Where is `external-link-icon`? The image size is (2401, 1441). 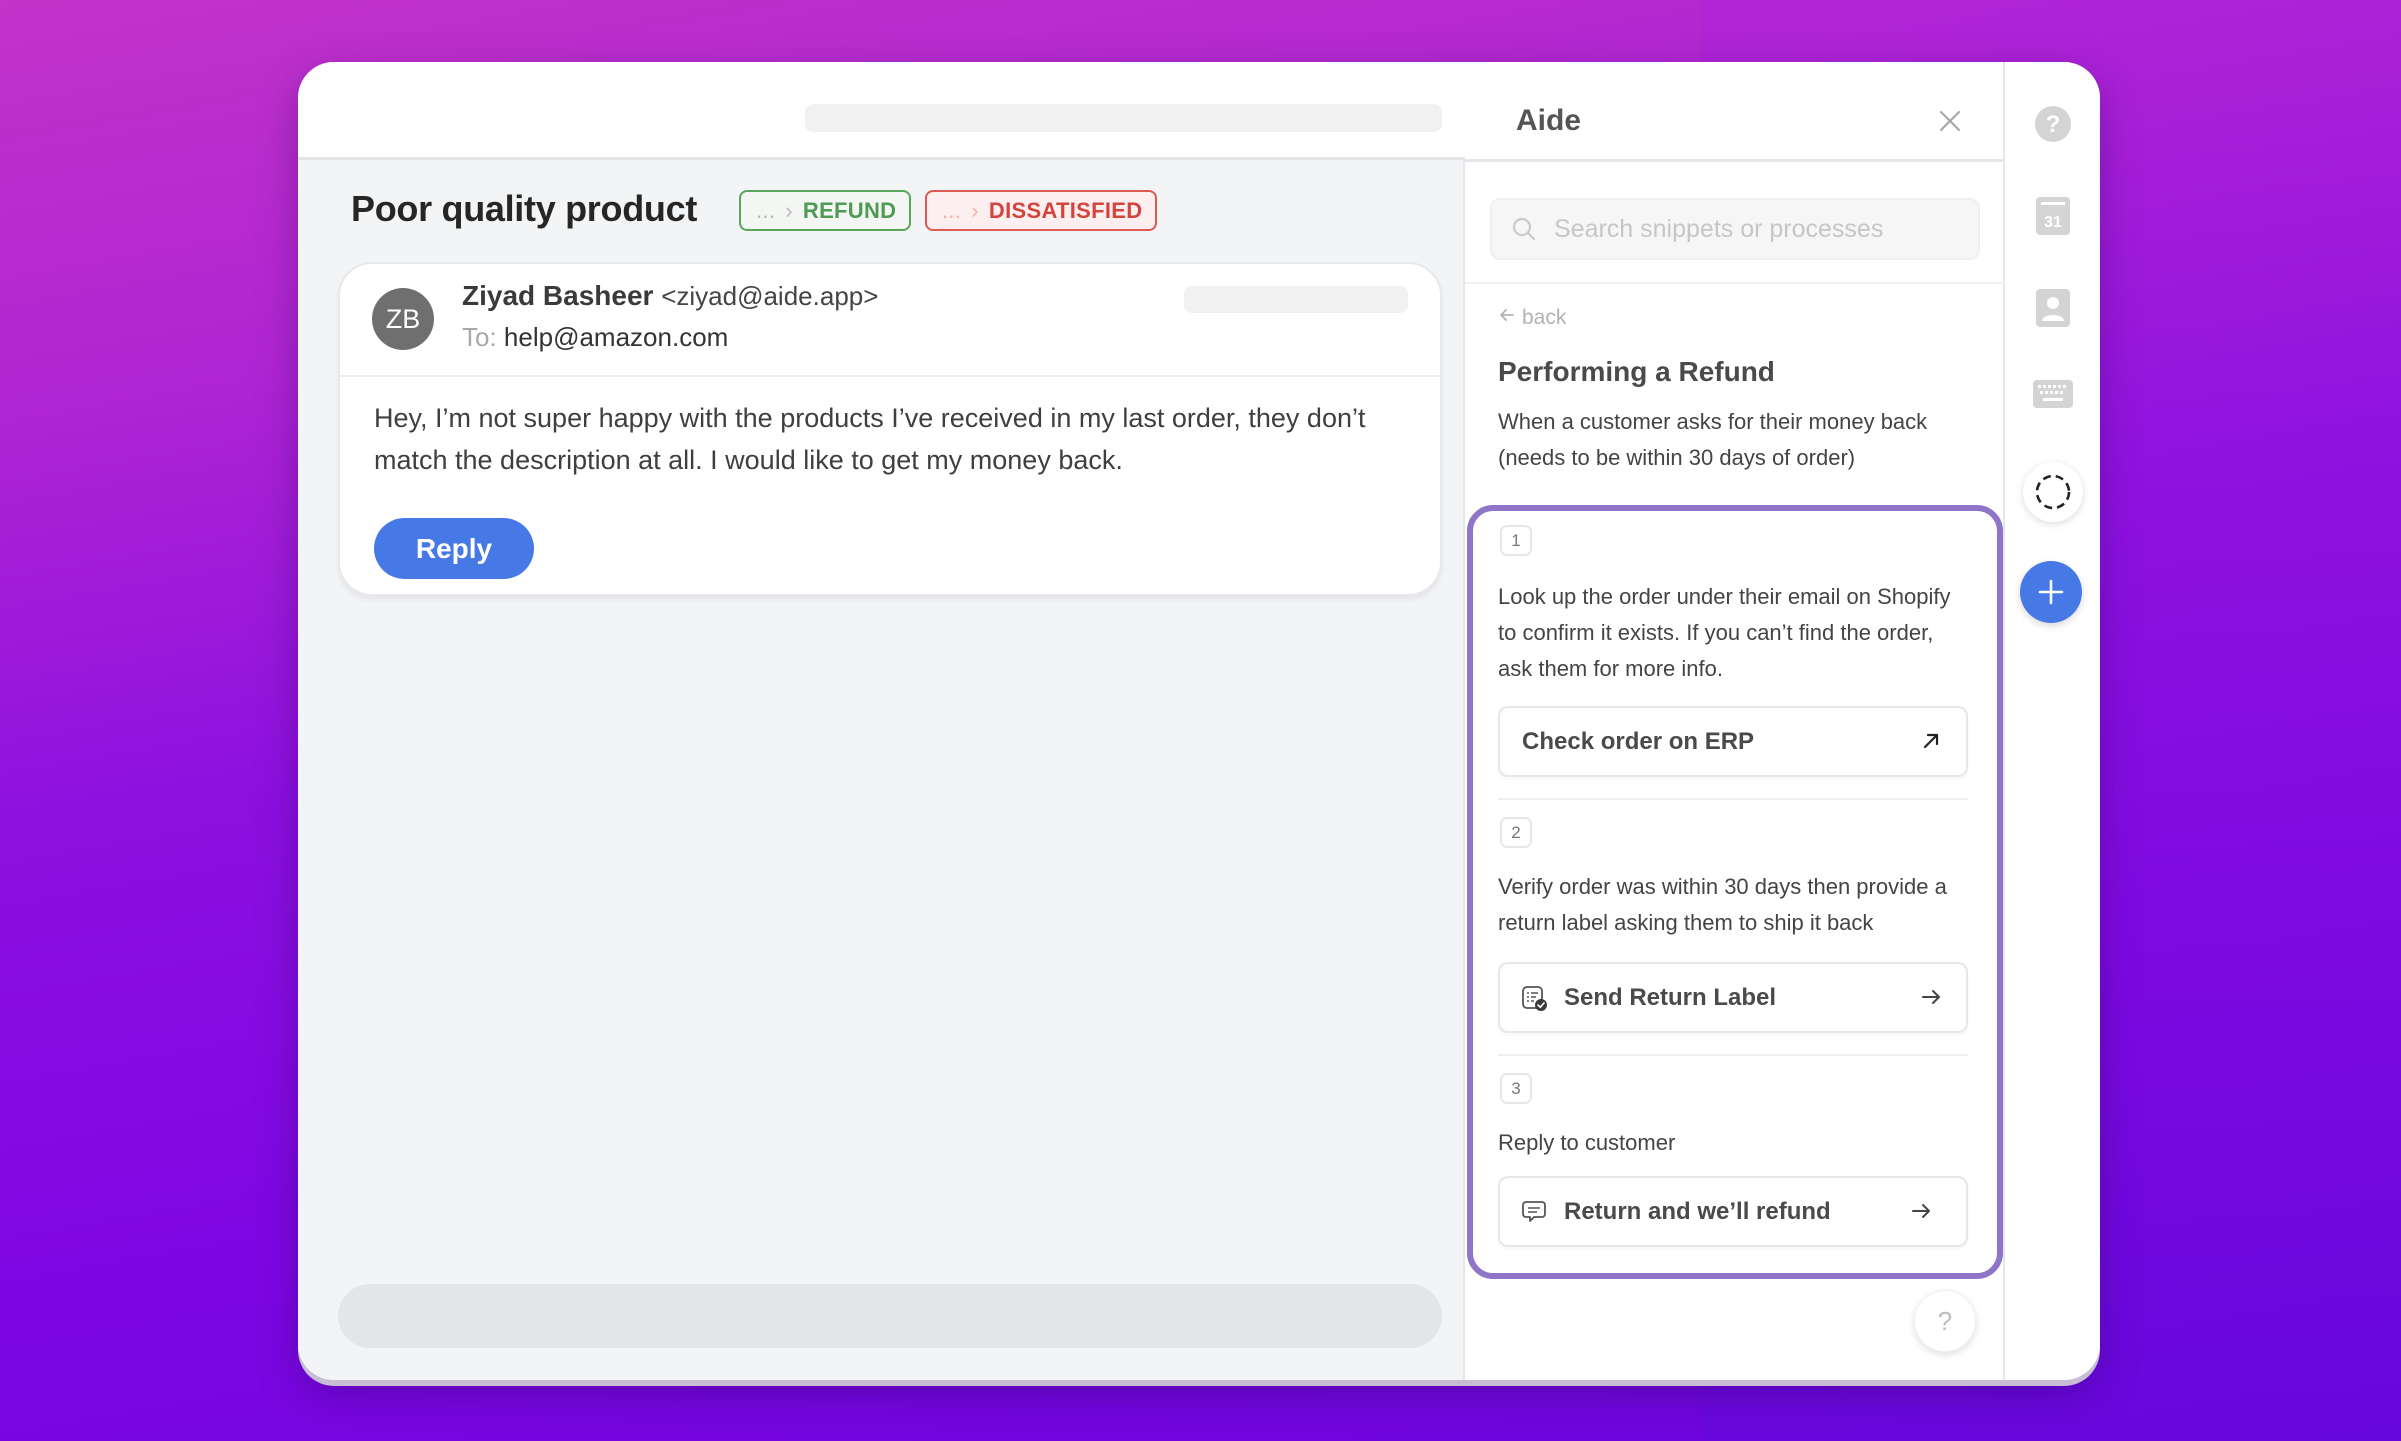 external-link-icon is located at coordinates (1931, 741).